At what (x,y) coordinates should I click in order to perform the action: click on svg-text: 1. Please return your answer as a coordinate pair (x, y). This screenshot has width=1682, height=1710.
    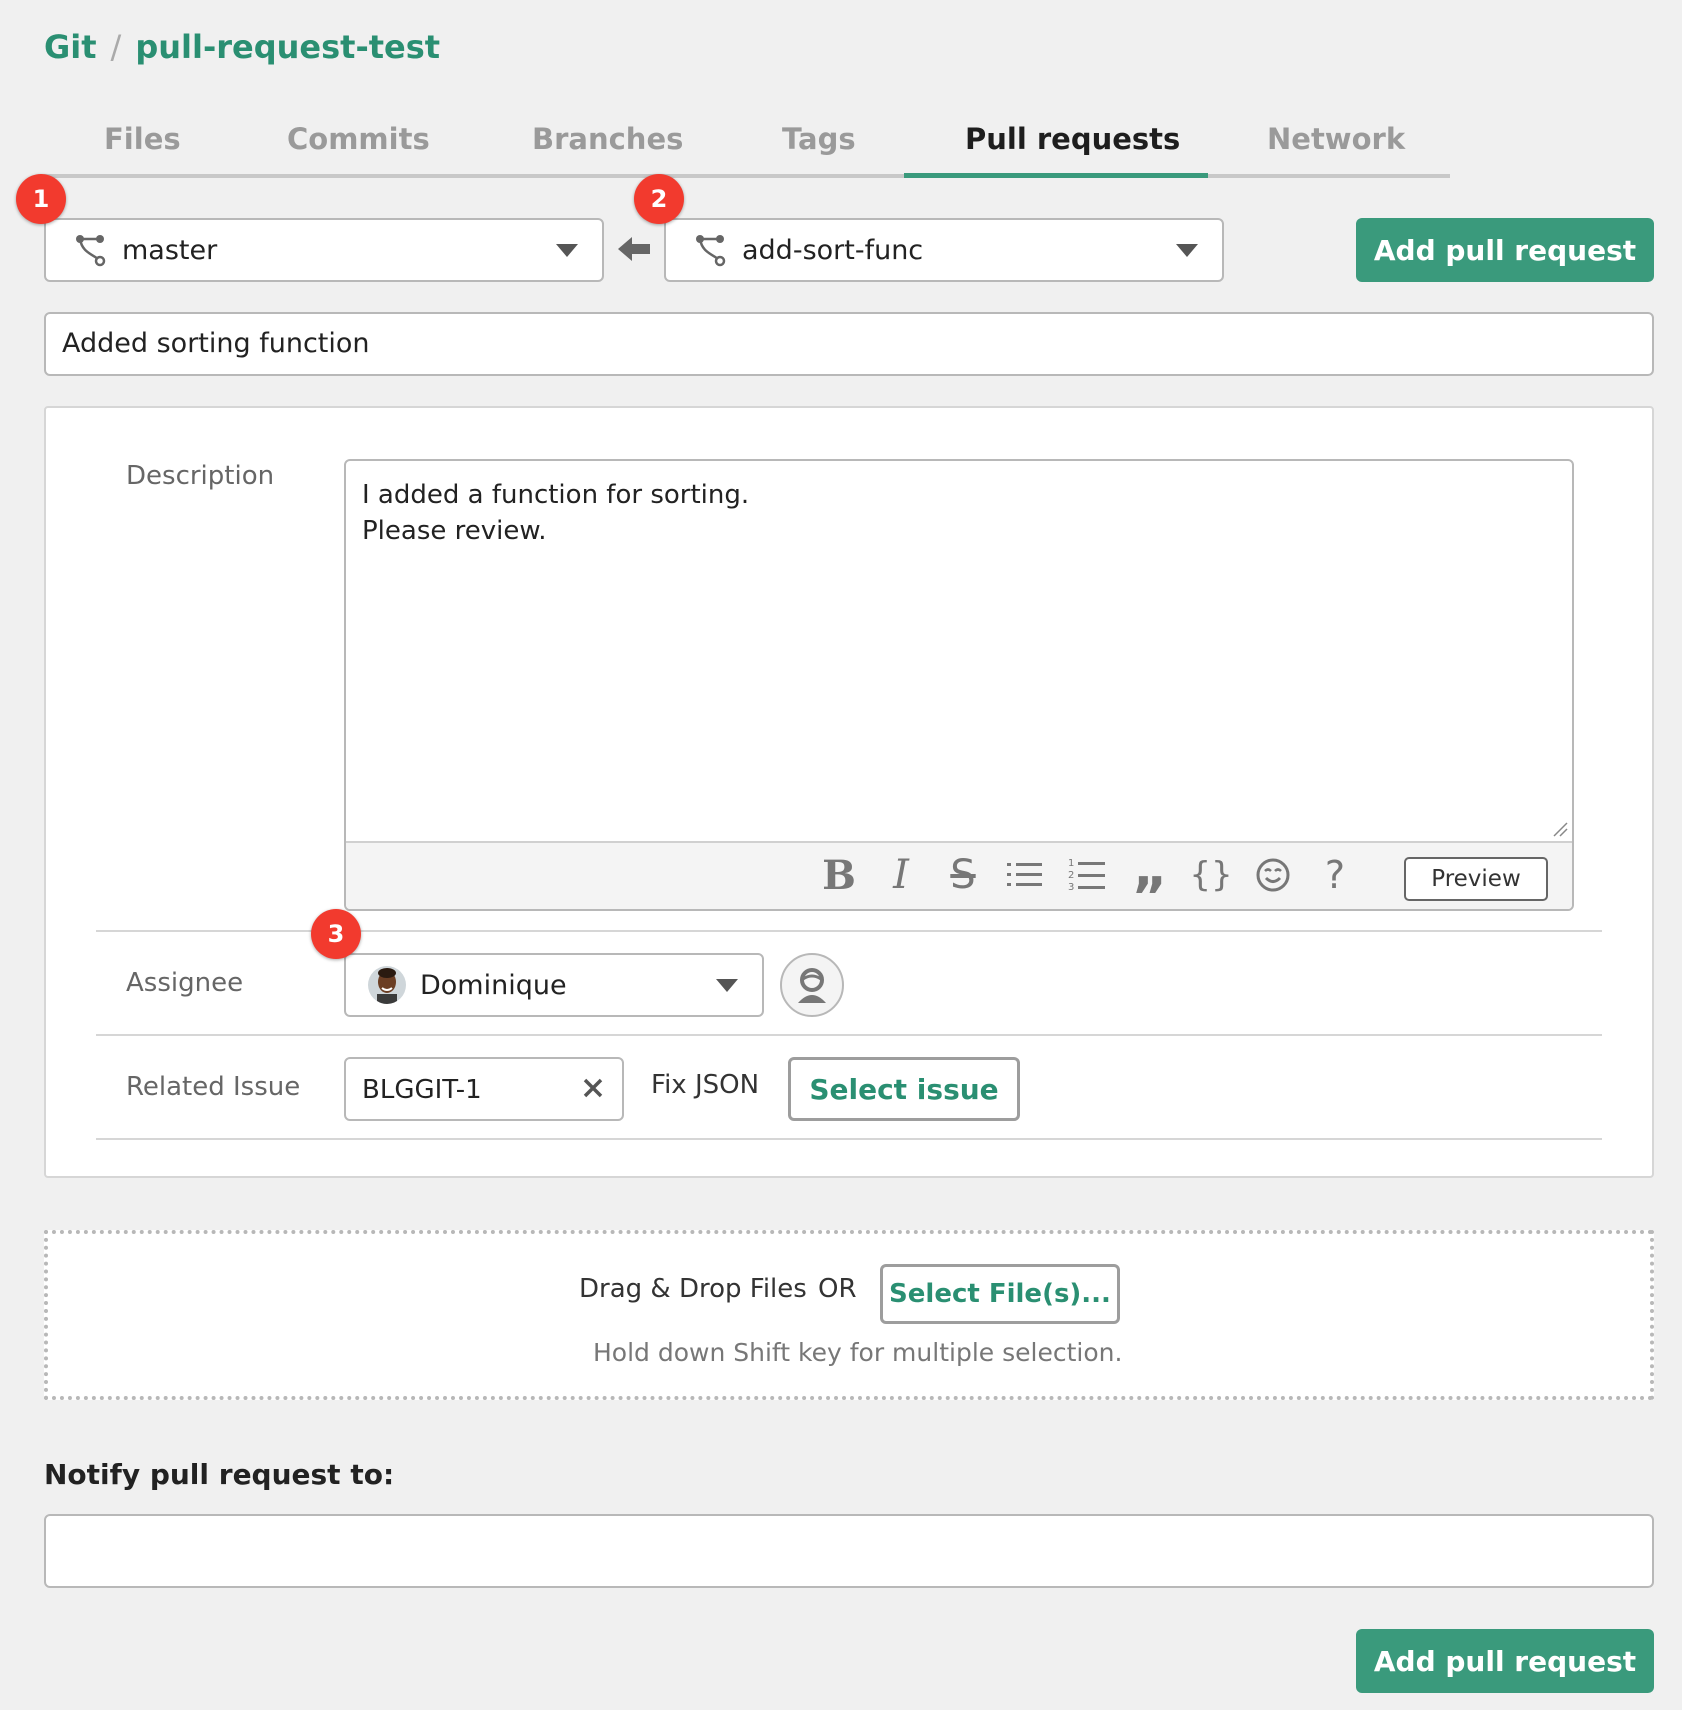
    Looking at the image, I should click on (1071, 863).